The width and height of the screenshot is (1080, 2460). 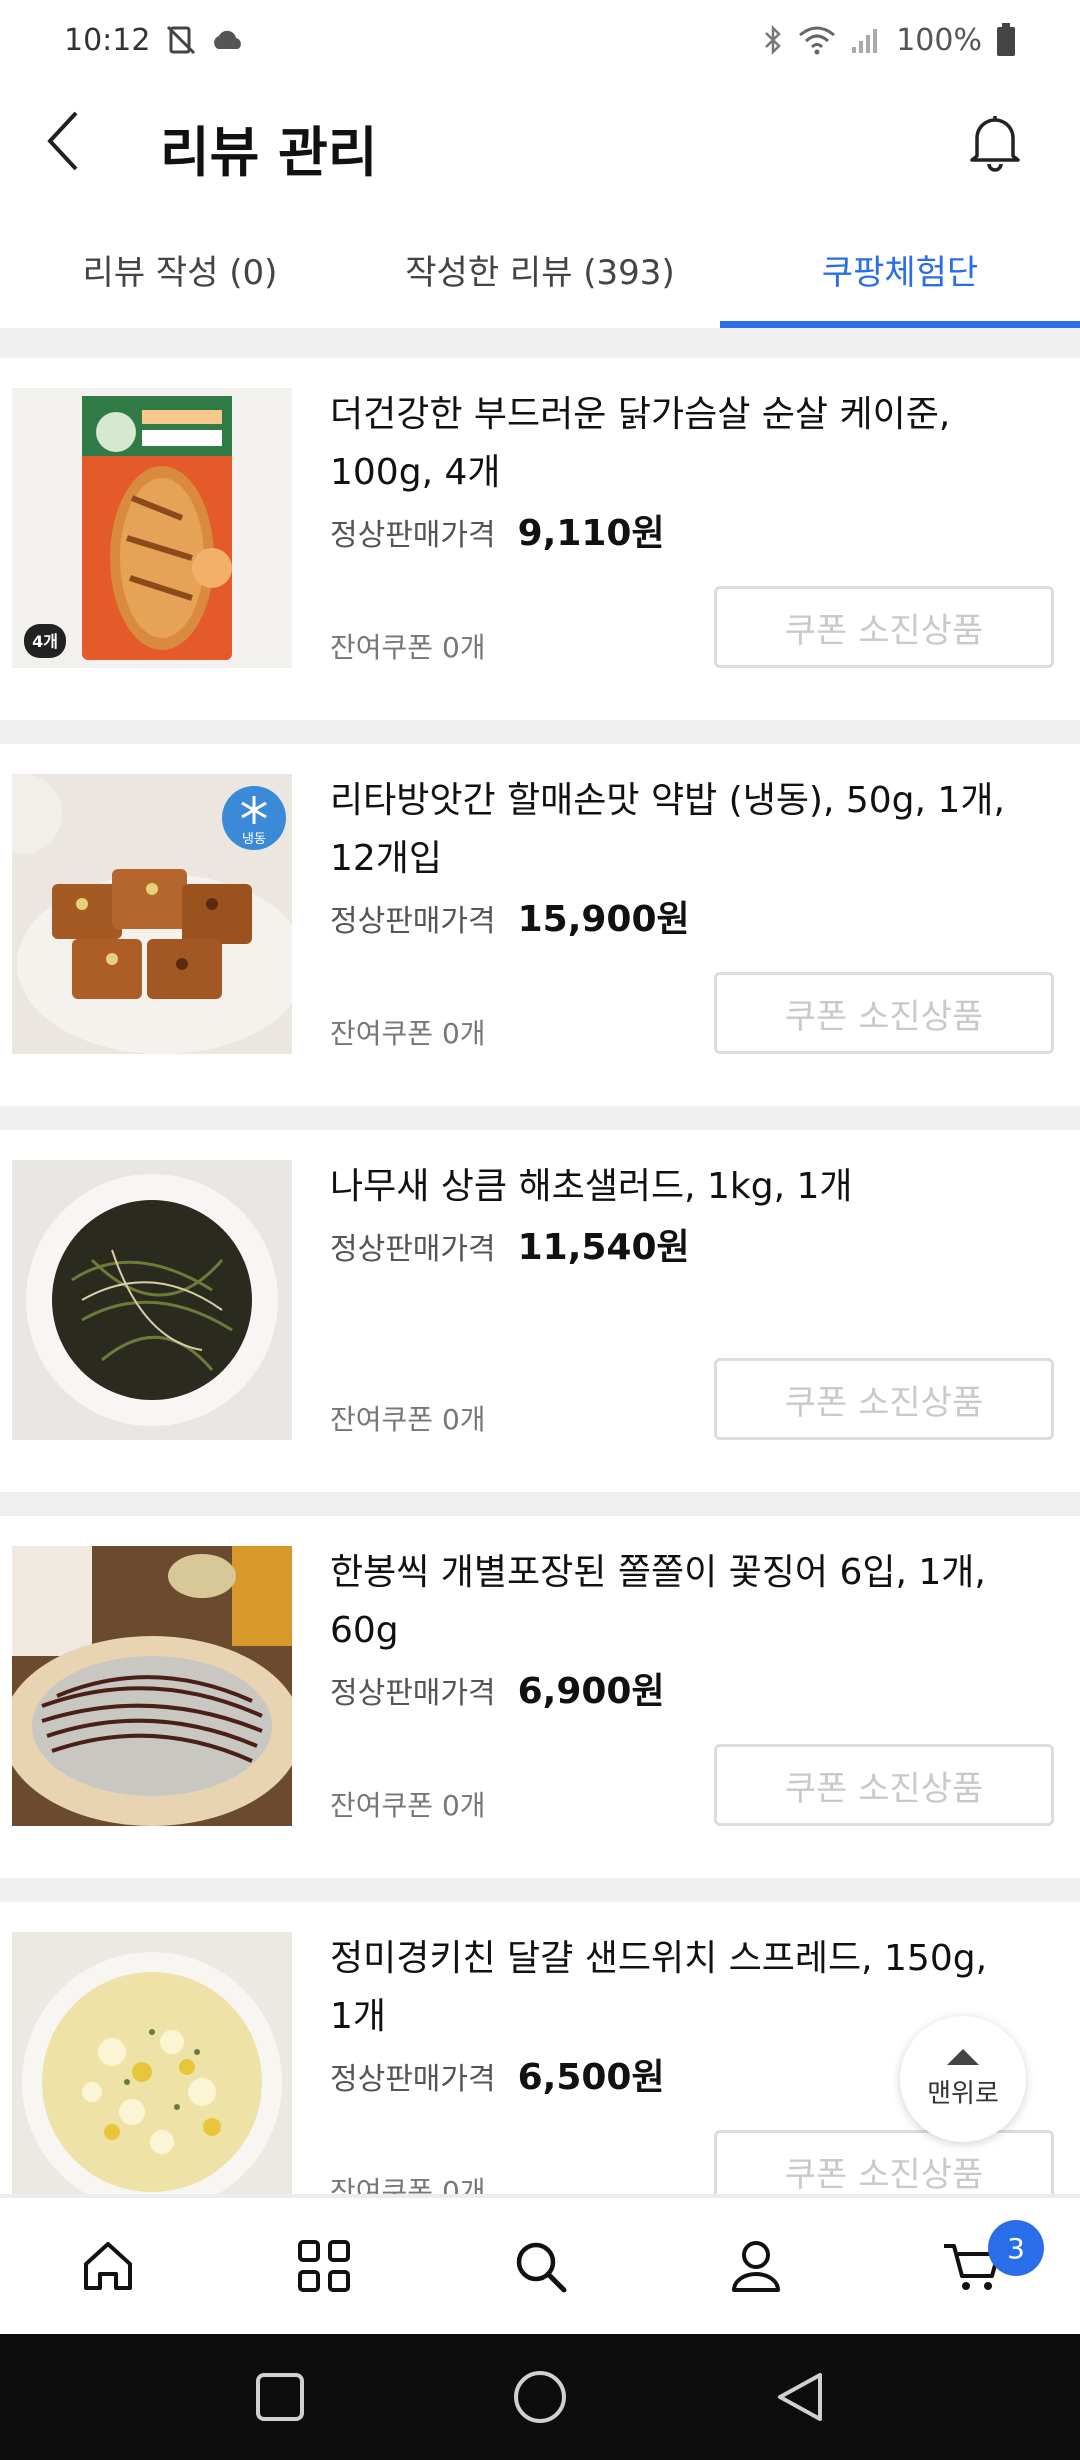 What do you see at coordinates (540, 343) in the screenshot?
I see `section-divider` at bounding box center [540, 343].